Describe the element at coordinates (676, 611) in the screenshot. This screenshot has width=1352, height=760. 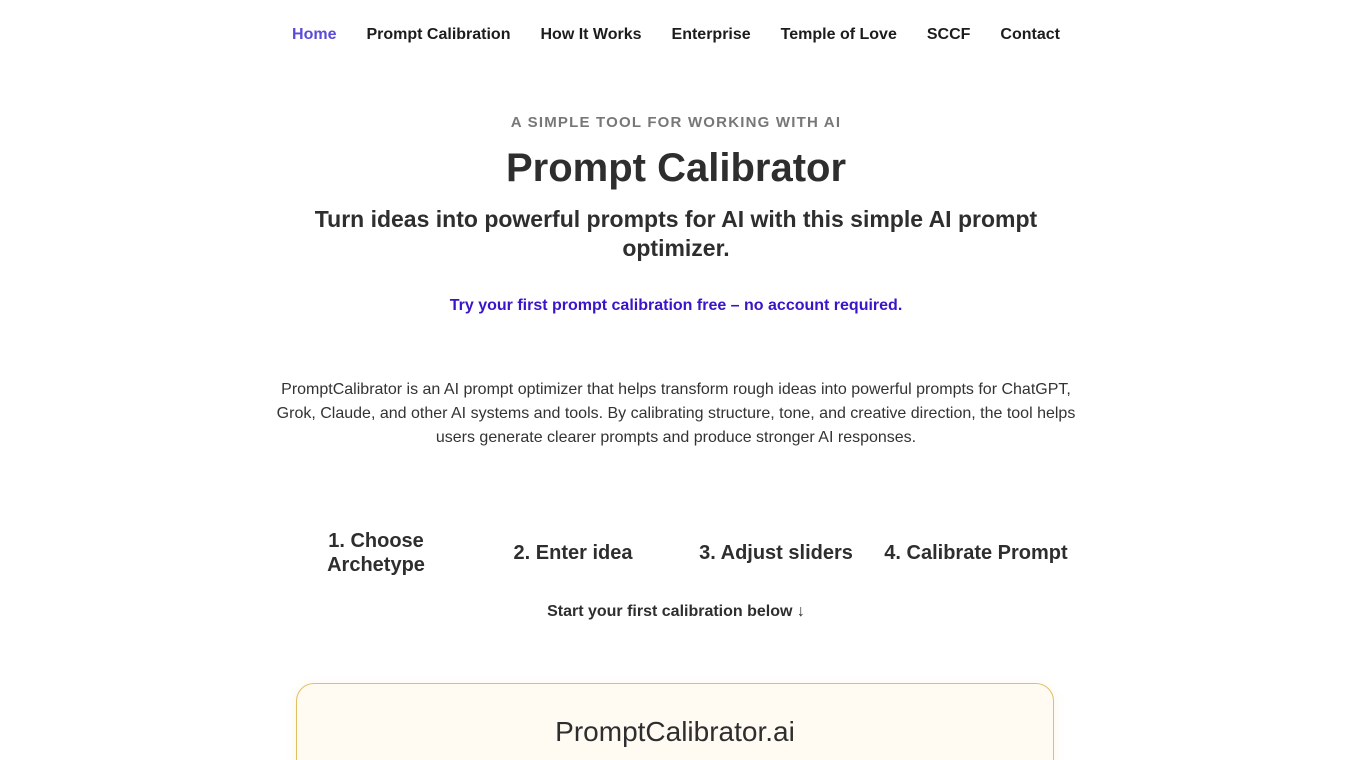
I see `start-calibration-cue: Start your first calibration below ↓` at that location.